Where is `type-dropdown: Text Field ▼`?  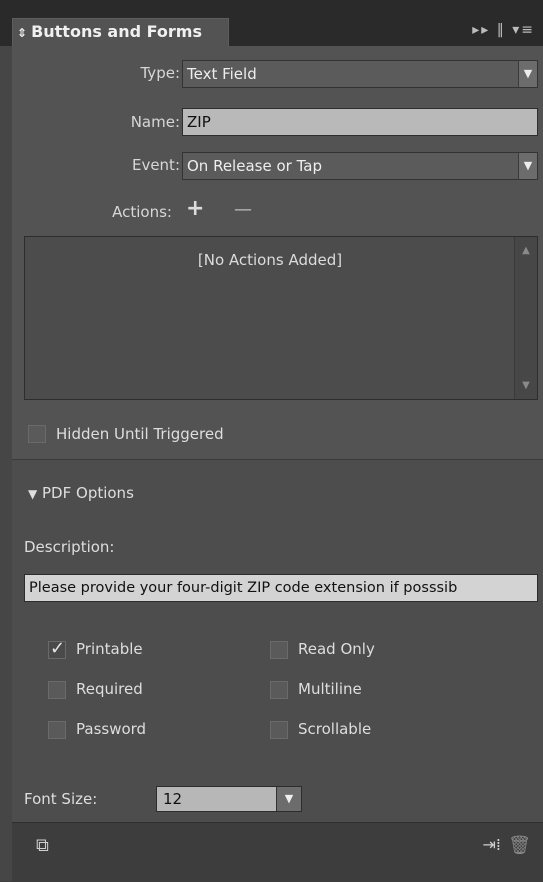 type-dropdown: Text Field ▼ is located at coordinates (360, 74).